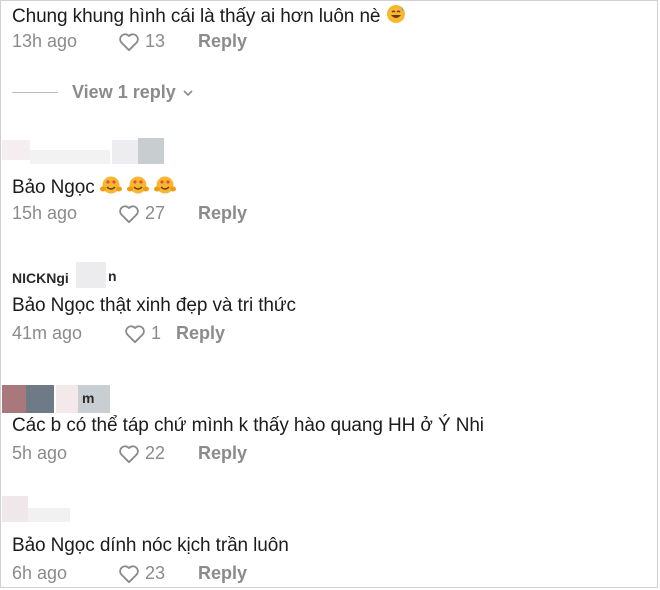  Describe the element at coordinates (94, 187) in the screenshot. I see `comment-text: Bảo Ngọc` at that location.